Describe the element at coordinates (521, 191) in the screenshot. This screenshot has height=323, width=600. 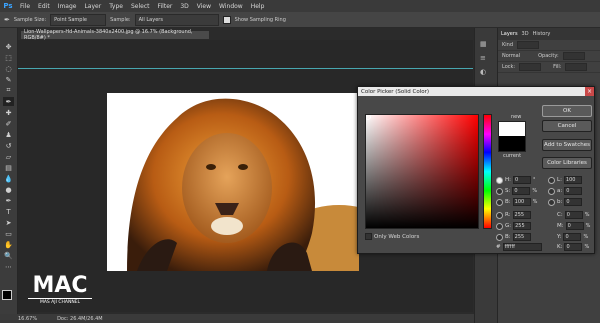
I see `s-input: 0` at that location.